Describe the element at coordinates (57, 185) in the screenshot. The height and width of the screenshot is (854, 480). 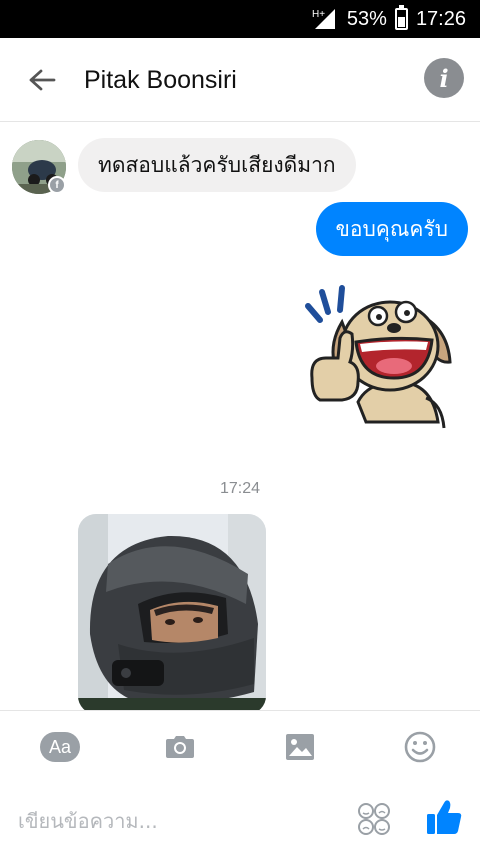
I see `messenger-badge-icon: f` at that location.